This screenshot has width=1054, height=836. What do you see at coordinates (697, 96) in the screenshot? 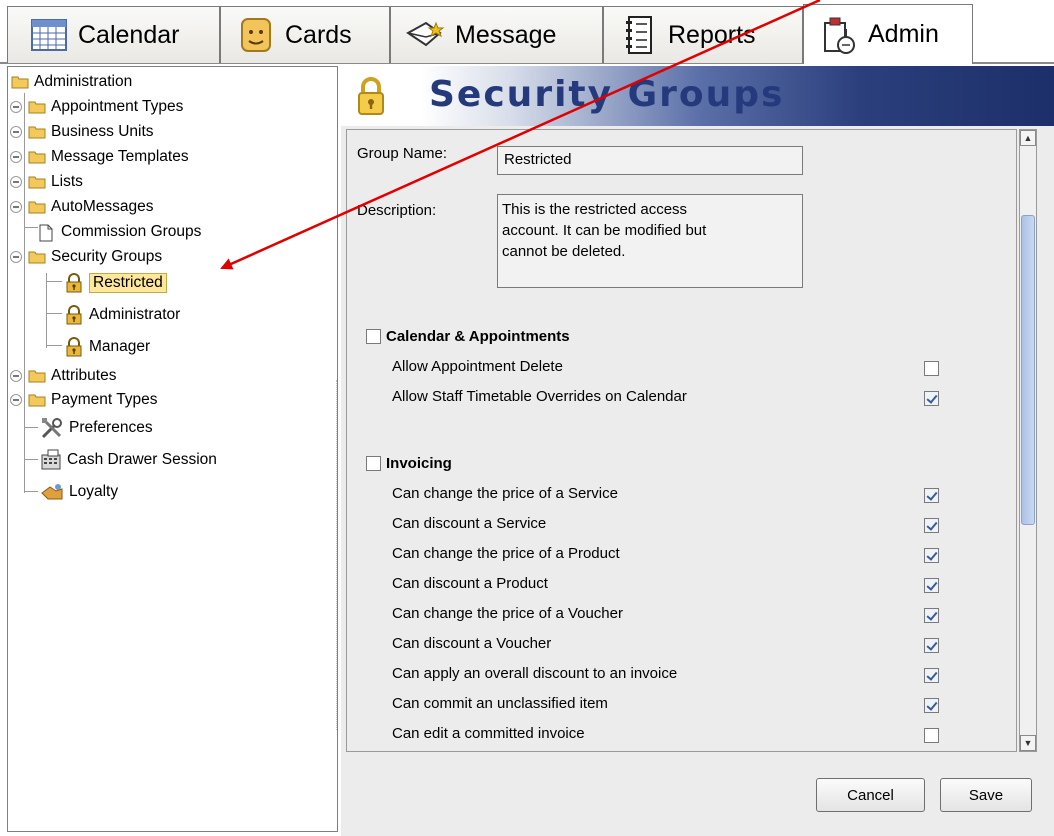
I see `panel-header: Security Groups` at bounding box center [697, 96].